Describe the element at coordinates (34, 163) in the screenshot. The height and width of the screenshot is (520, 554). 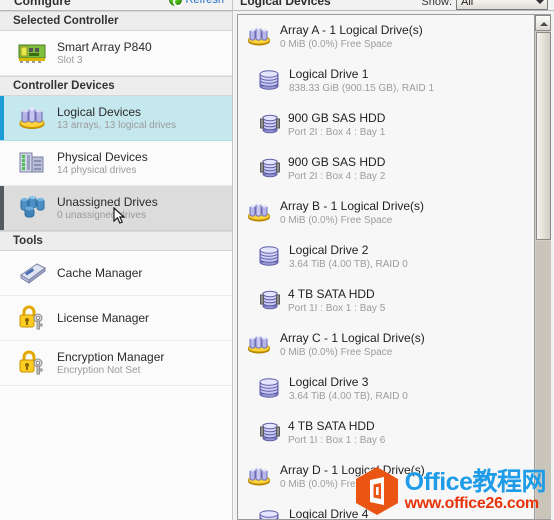
I see `physical-devices-server-icon` at that location.